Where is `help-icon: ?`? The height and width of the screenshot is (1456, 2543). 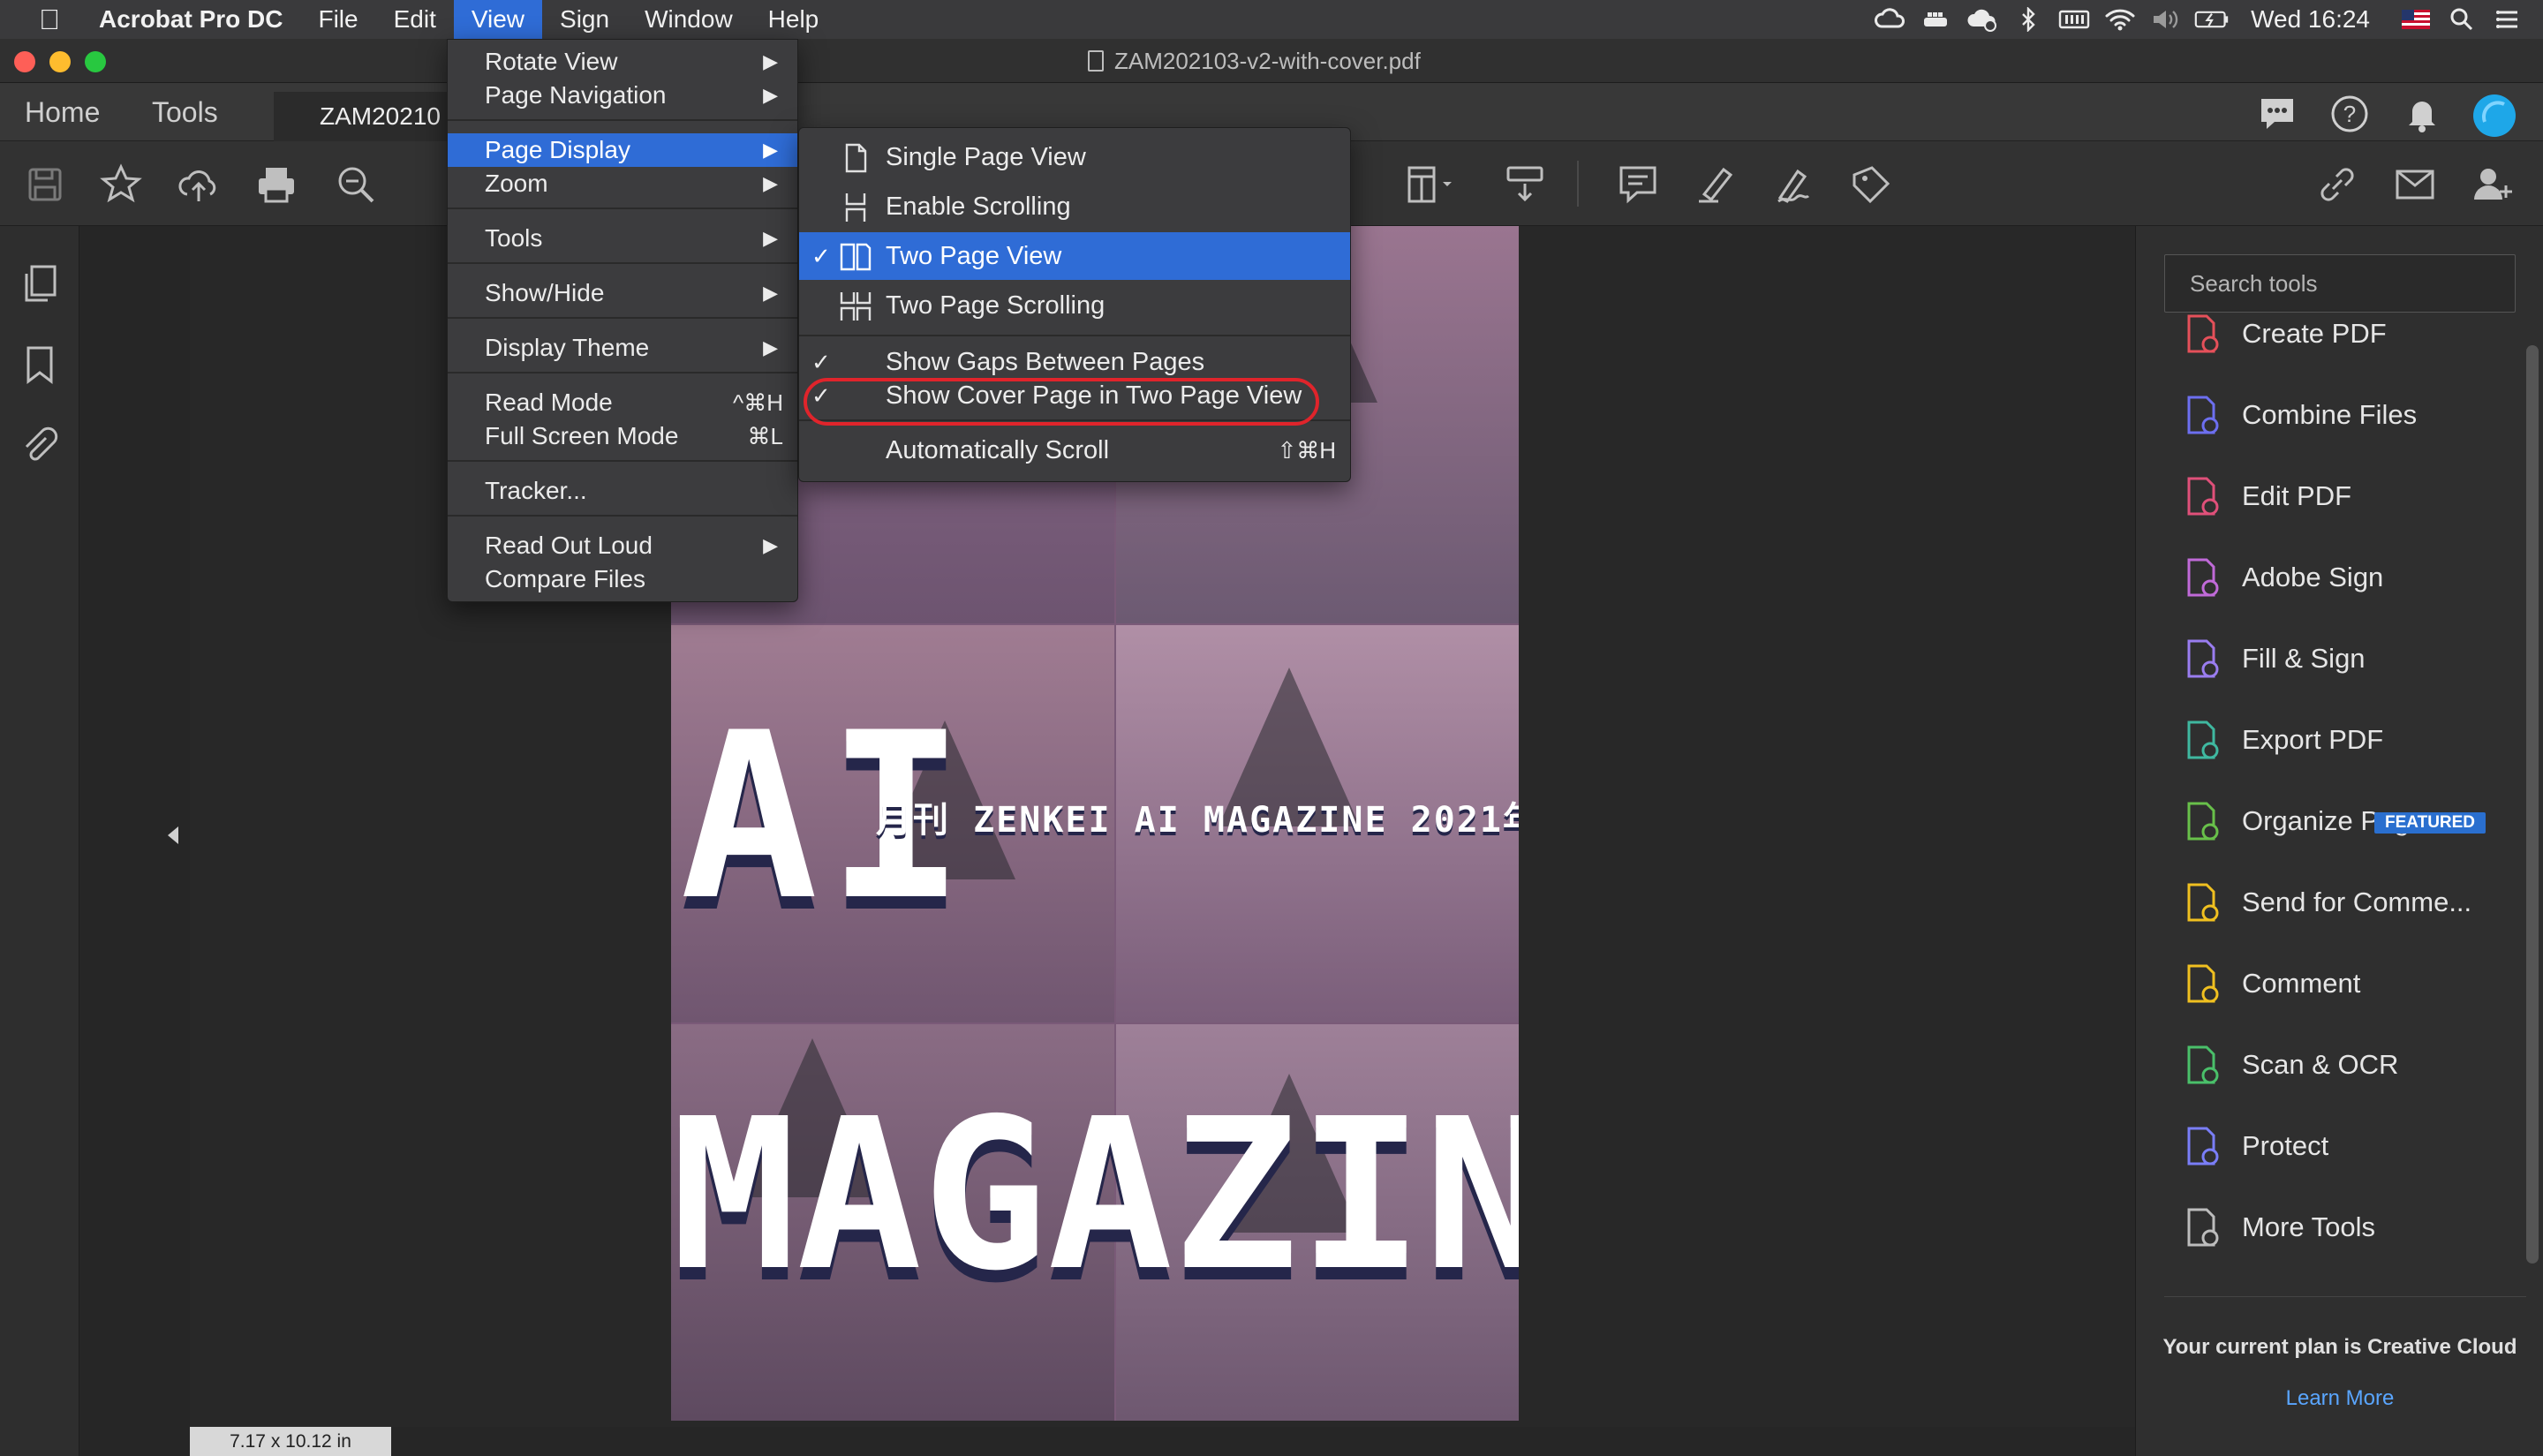
help-icon: ? is located at coordinates (2349, 114).